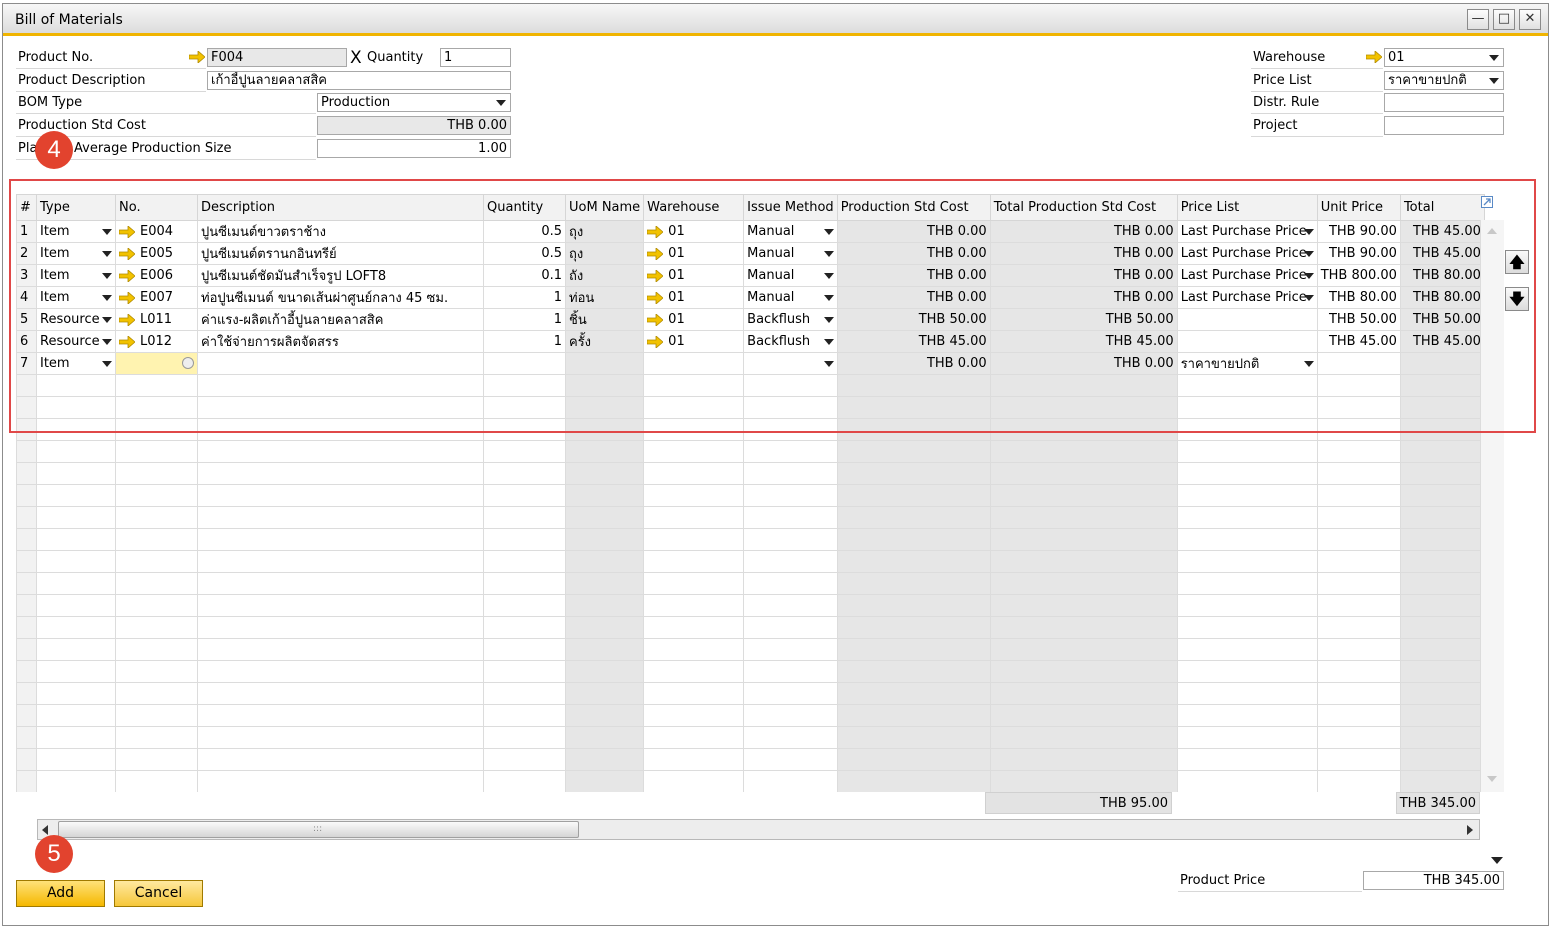 The width and height of the screenshot is (1553, 928). I want to click on grid-cell: 3, so click(26, 275).